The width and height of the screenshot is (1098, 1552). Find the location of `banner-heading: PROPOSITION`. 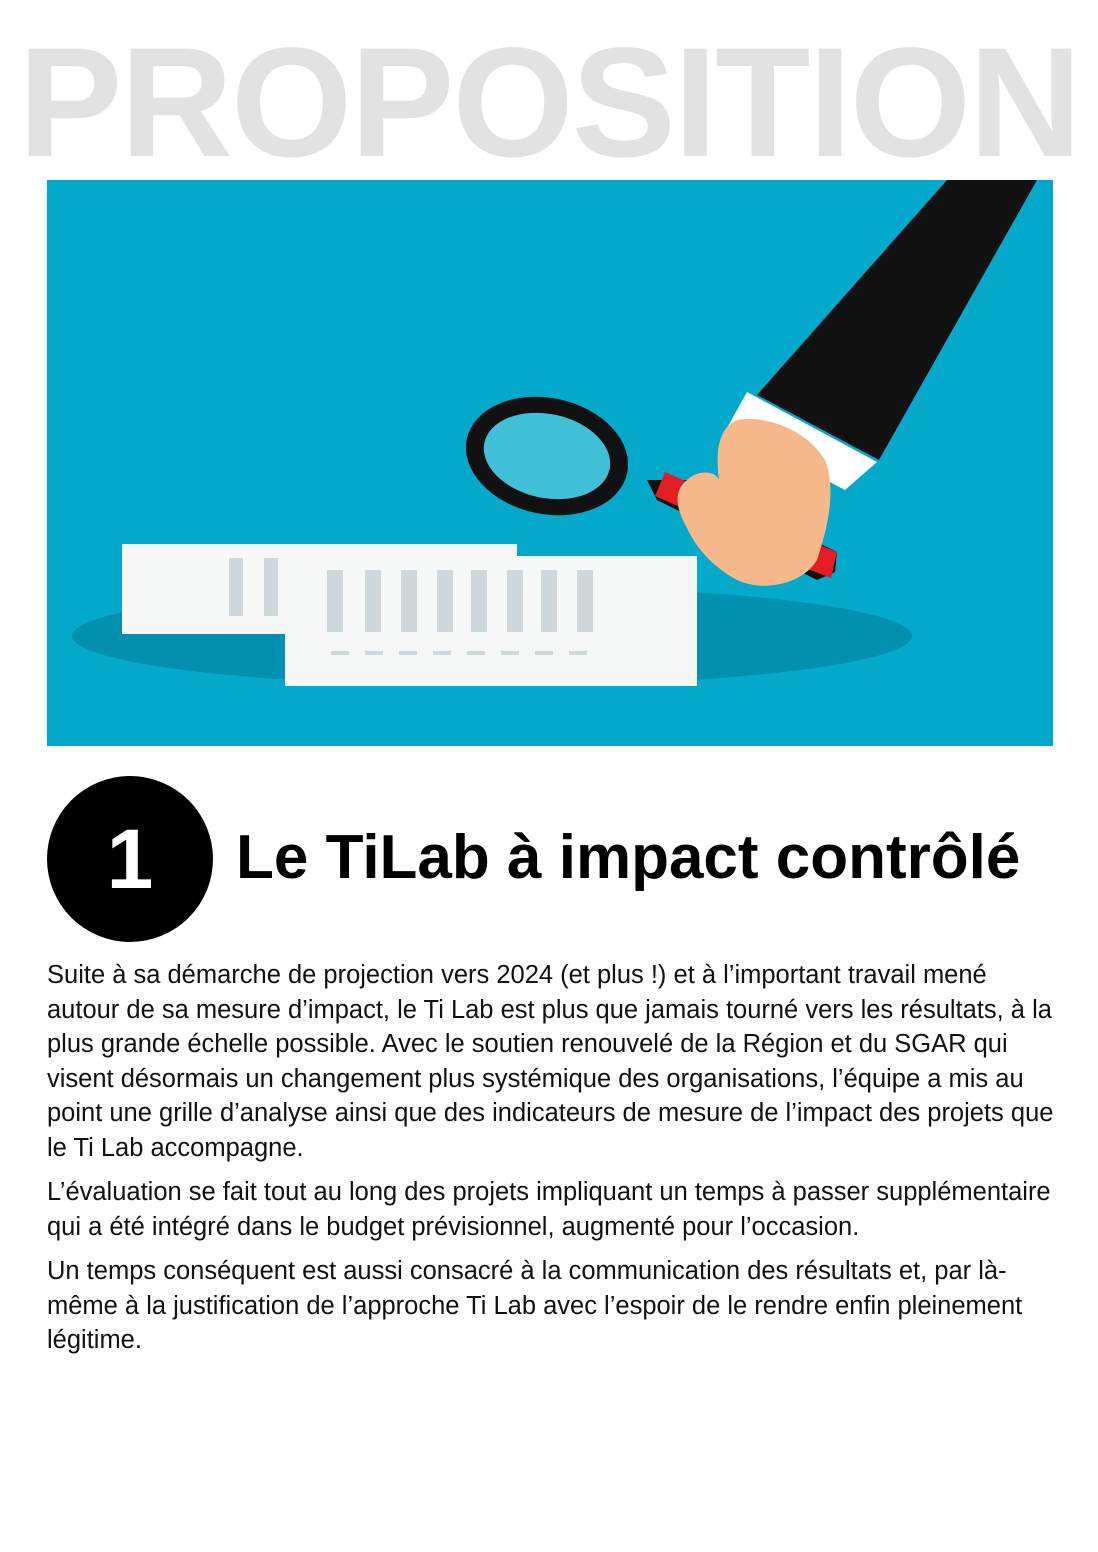

banner-heading: PROPOSITION is located at coordinates (549, 103).